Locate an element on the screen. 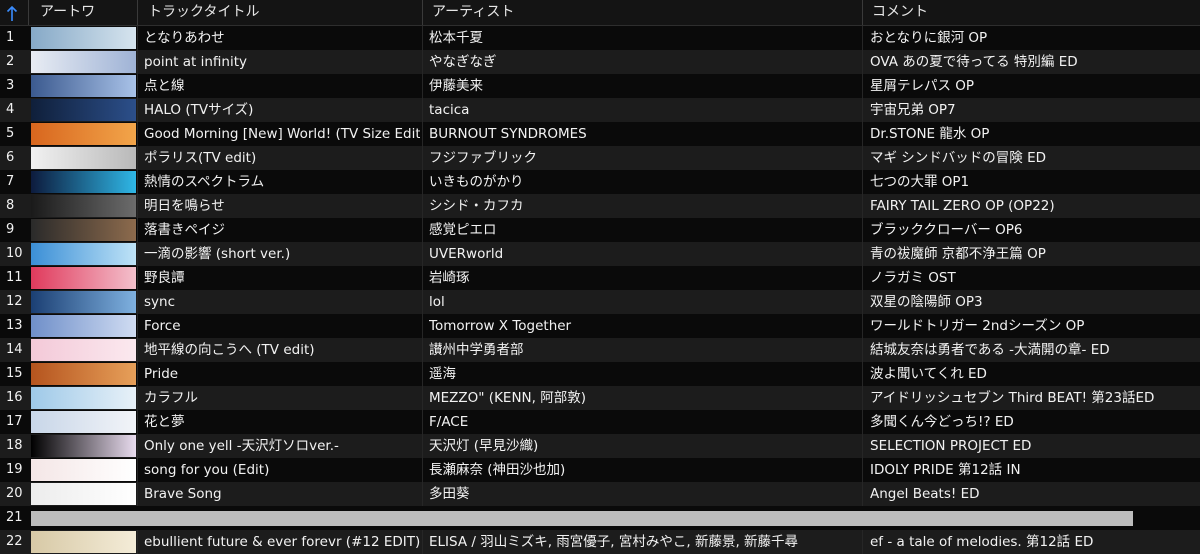 This screenshot has width=1200, height=554. track-number: 21 is located at coordinates (14, 517).